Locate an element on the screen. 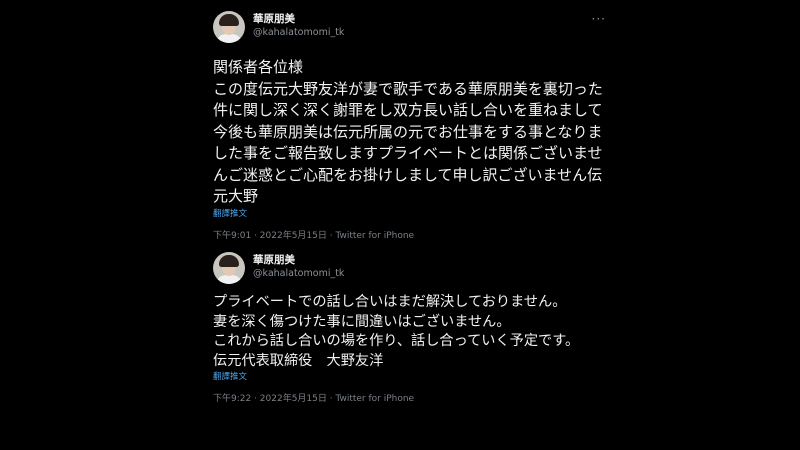 The height and width of the screenshot is (450, 800). tweet-timestamp: 下午9:01 · 2022年5月15日 · Twitter for iPhone is located at coordinates (407, 236).